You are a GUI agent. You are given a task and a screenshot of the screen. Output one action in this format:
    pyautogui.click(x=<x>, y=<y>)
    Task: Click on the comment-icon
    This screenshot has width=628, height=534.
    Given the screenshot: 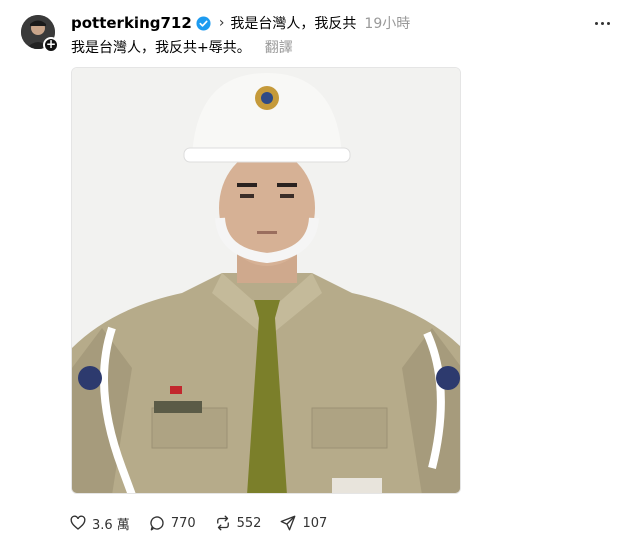 What is the action you would take?
    pyautogui.click(x=157, y=523)
    